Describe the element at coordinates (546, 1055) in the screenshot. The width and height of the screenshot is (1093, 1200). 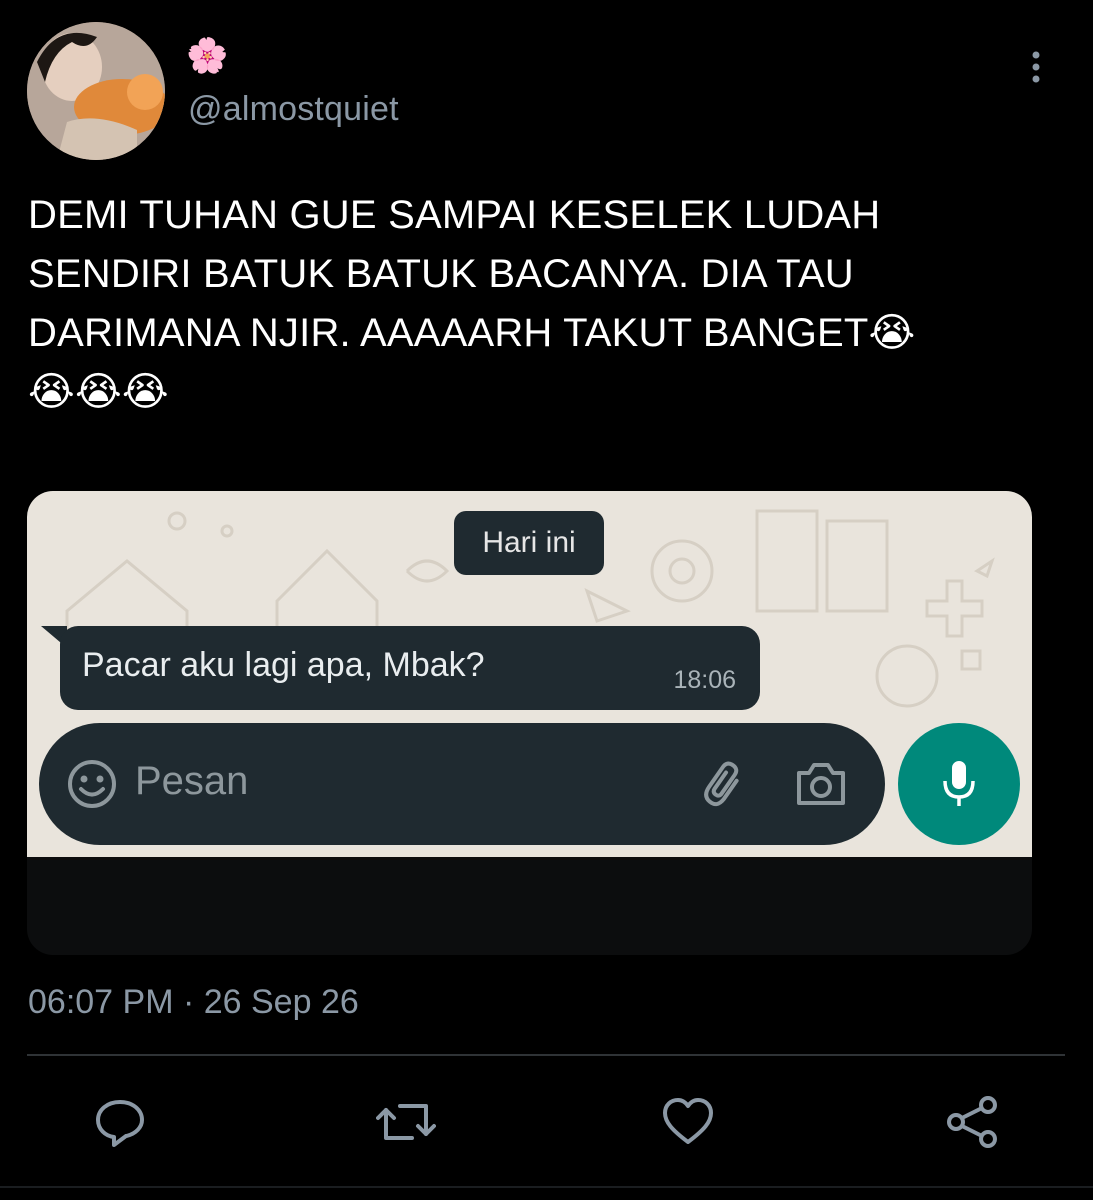
I see `divider` at that location.